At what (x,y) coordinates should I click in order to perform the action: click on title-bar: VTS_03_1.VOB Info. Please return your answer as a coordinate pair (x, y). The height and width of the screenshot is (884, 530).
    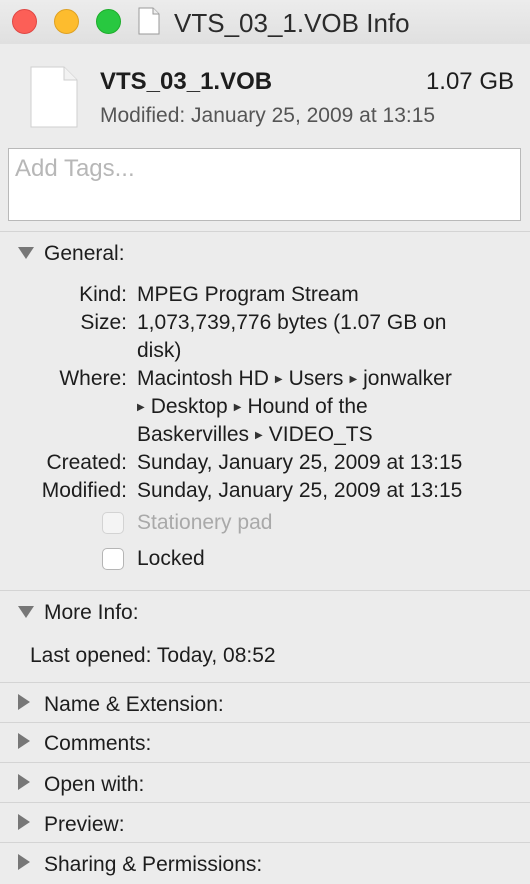
    Looking at the image, I should click on (265, 22).